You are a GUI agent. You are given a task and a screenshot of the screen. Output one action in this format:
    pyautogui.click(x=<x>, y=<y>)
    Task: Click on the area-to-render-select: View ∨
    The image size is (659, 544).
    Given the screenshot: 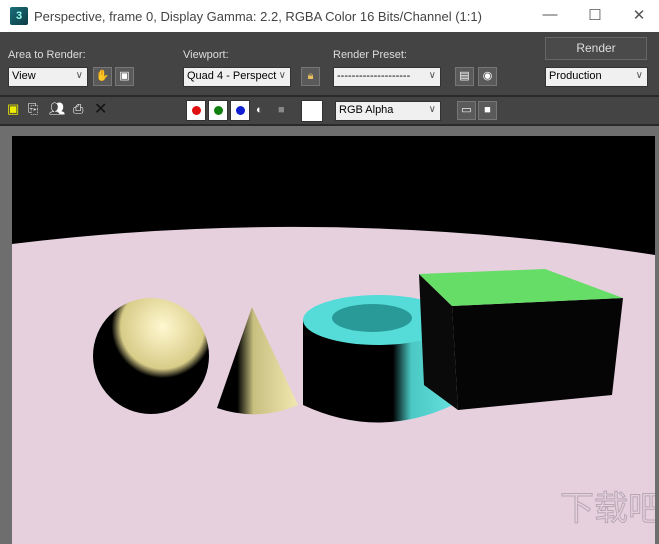 What is the action you would take?
    pyautogui.click(x=48, y=77)
    